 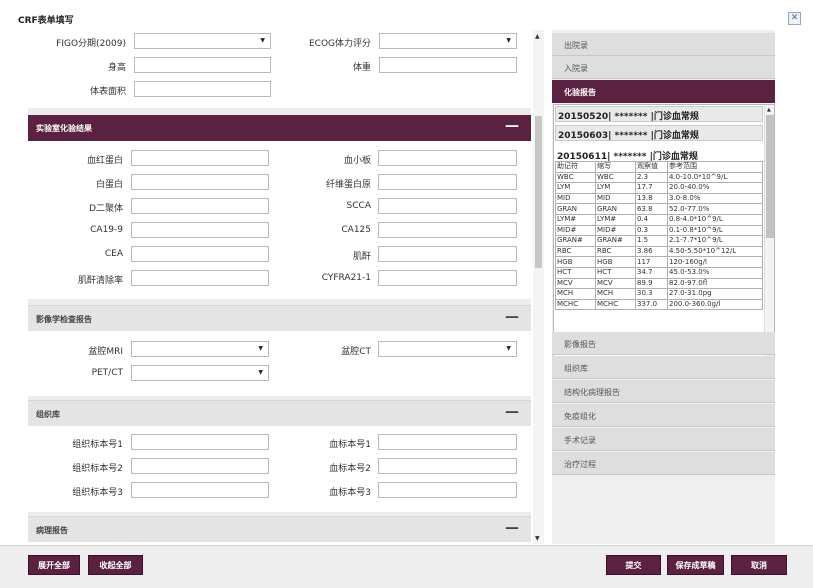 I want to click on ecog-select: ▼, so click(x=448, y=41).